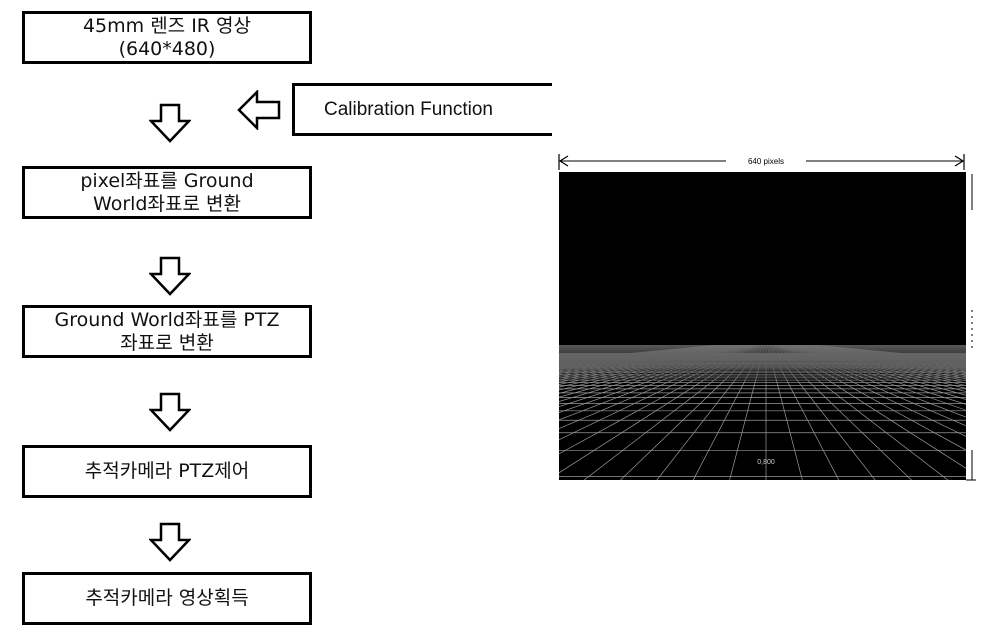 This screenshot has width=996, height=637. Describe the element at coordinates (259, 110) in the screenshot. I see `left-arrow-icon` at that location.